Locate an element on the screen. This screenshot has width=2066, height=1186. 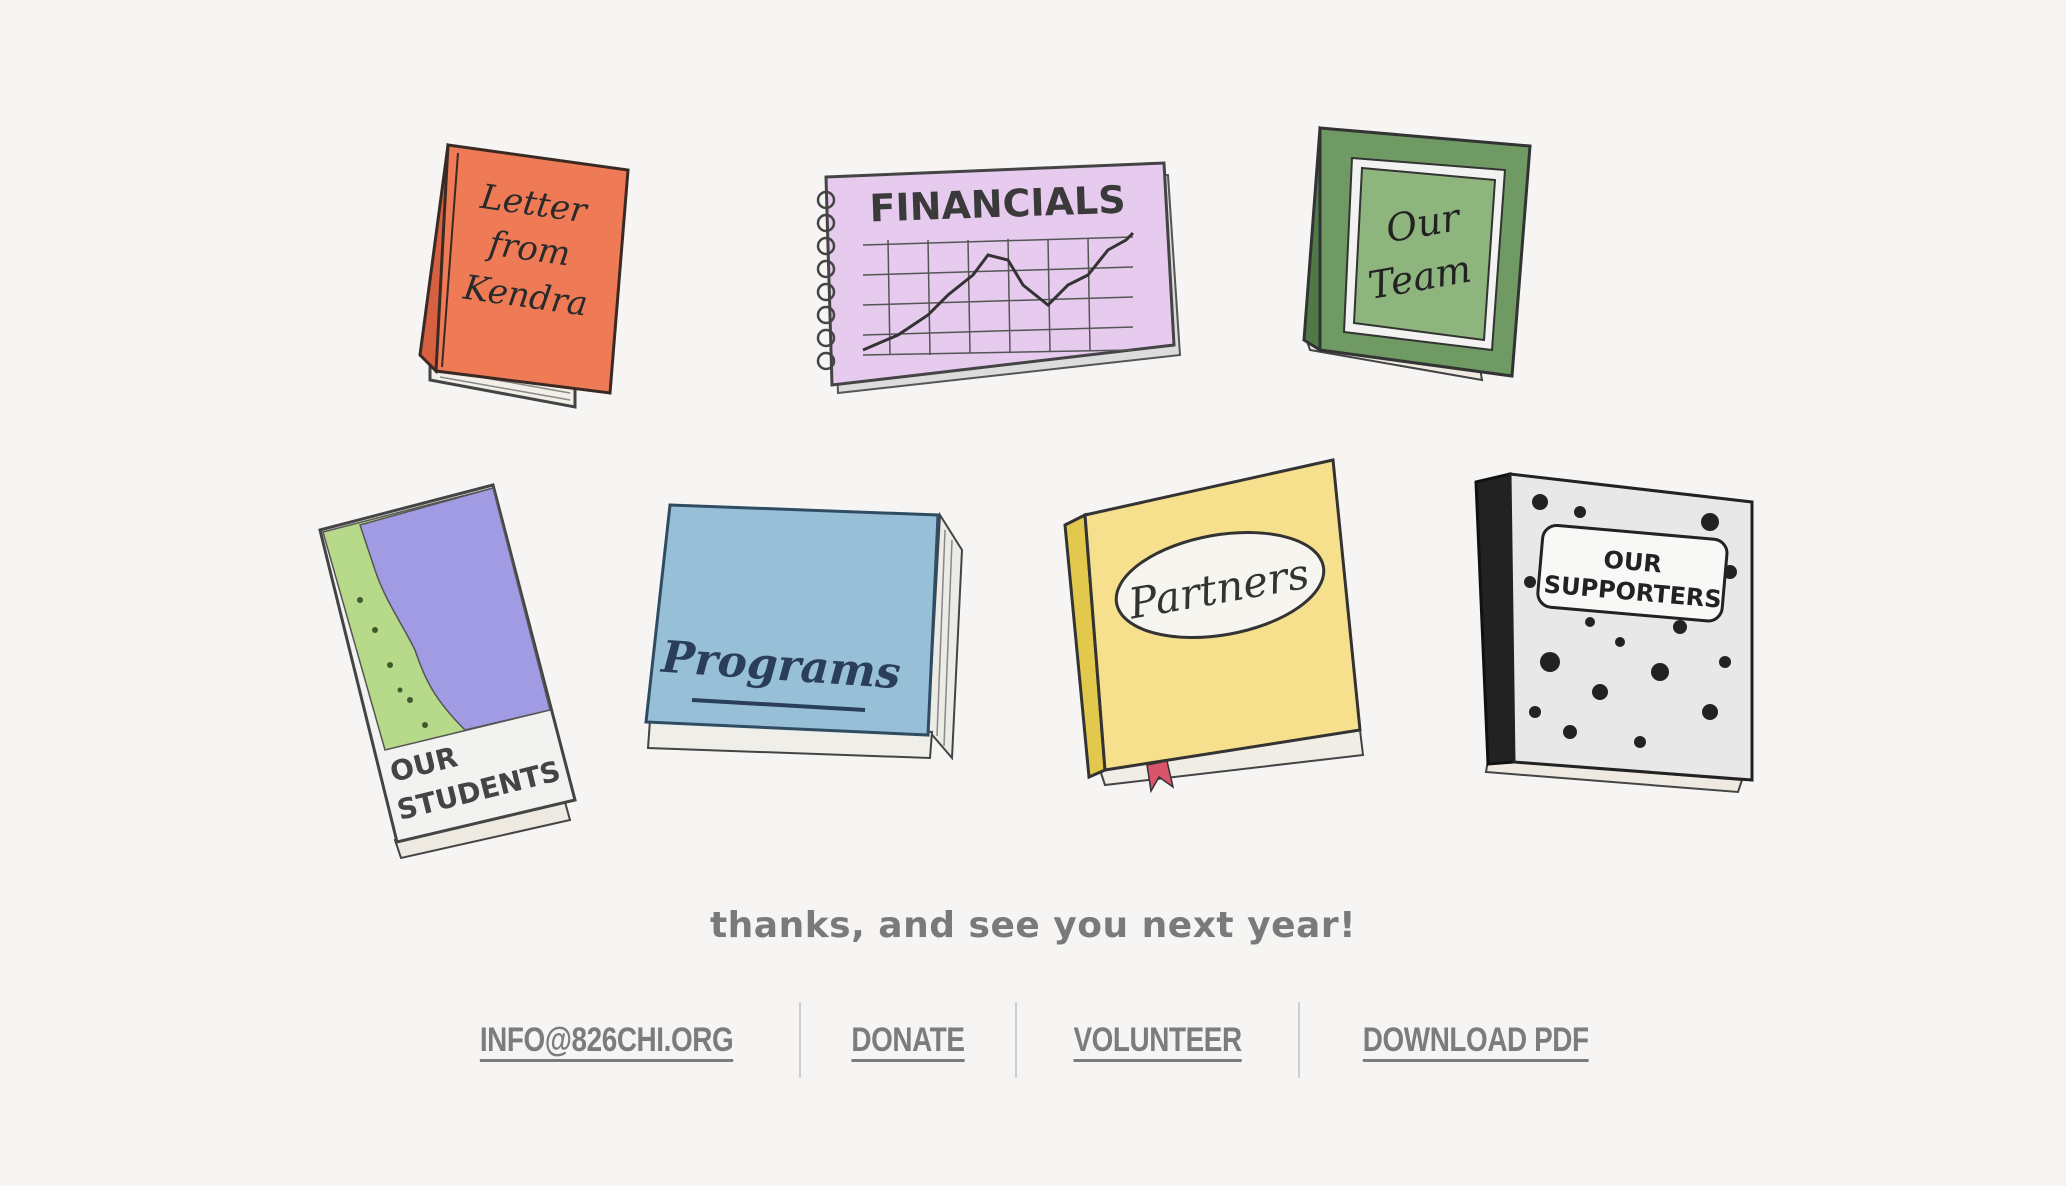
closing-message: thanks, and see you next year! is located at coordinates (1033, 925).